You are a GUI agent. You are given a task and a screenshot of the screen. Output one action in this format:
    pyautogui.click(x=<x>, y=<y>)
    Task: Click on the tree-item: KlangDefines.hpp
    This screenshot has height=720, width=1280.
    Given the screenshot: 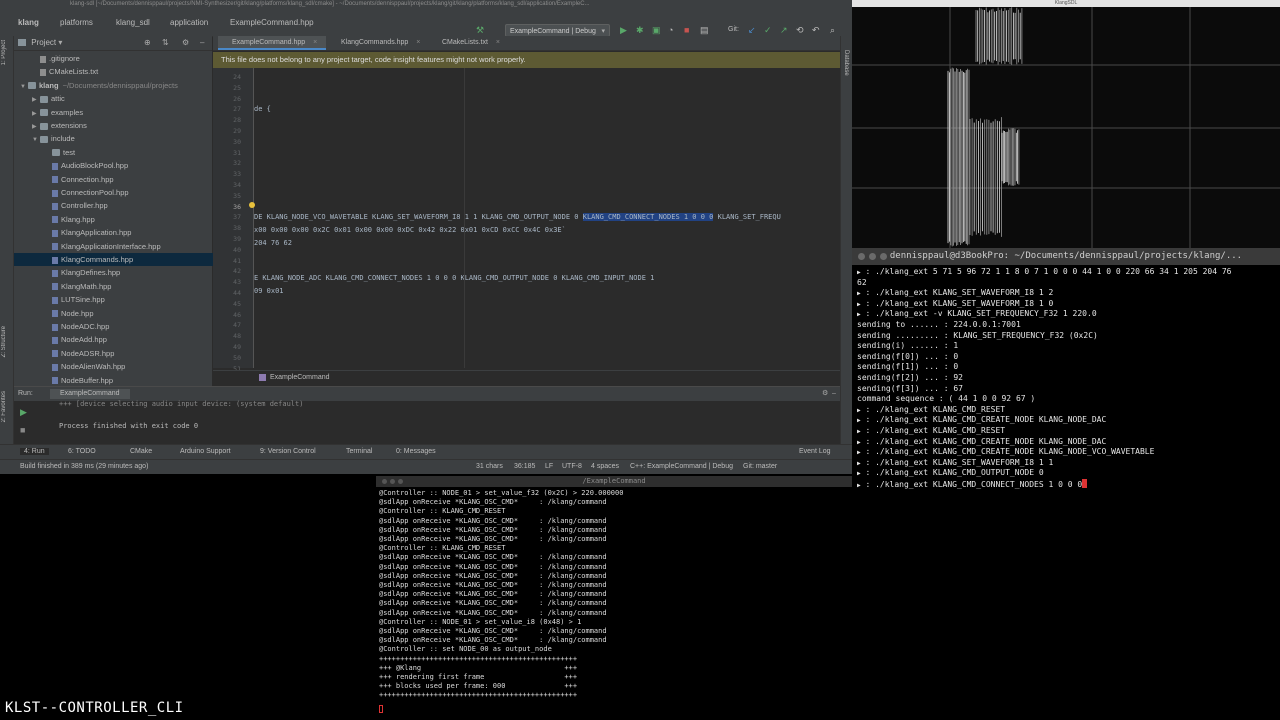 What is the action you would take?
    pyautogui.click(x=128, y=272)
    